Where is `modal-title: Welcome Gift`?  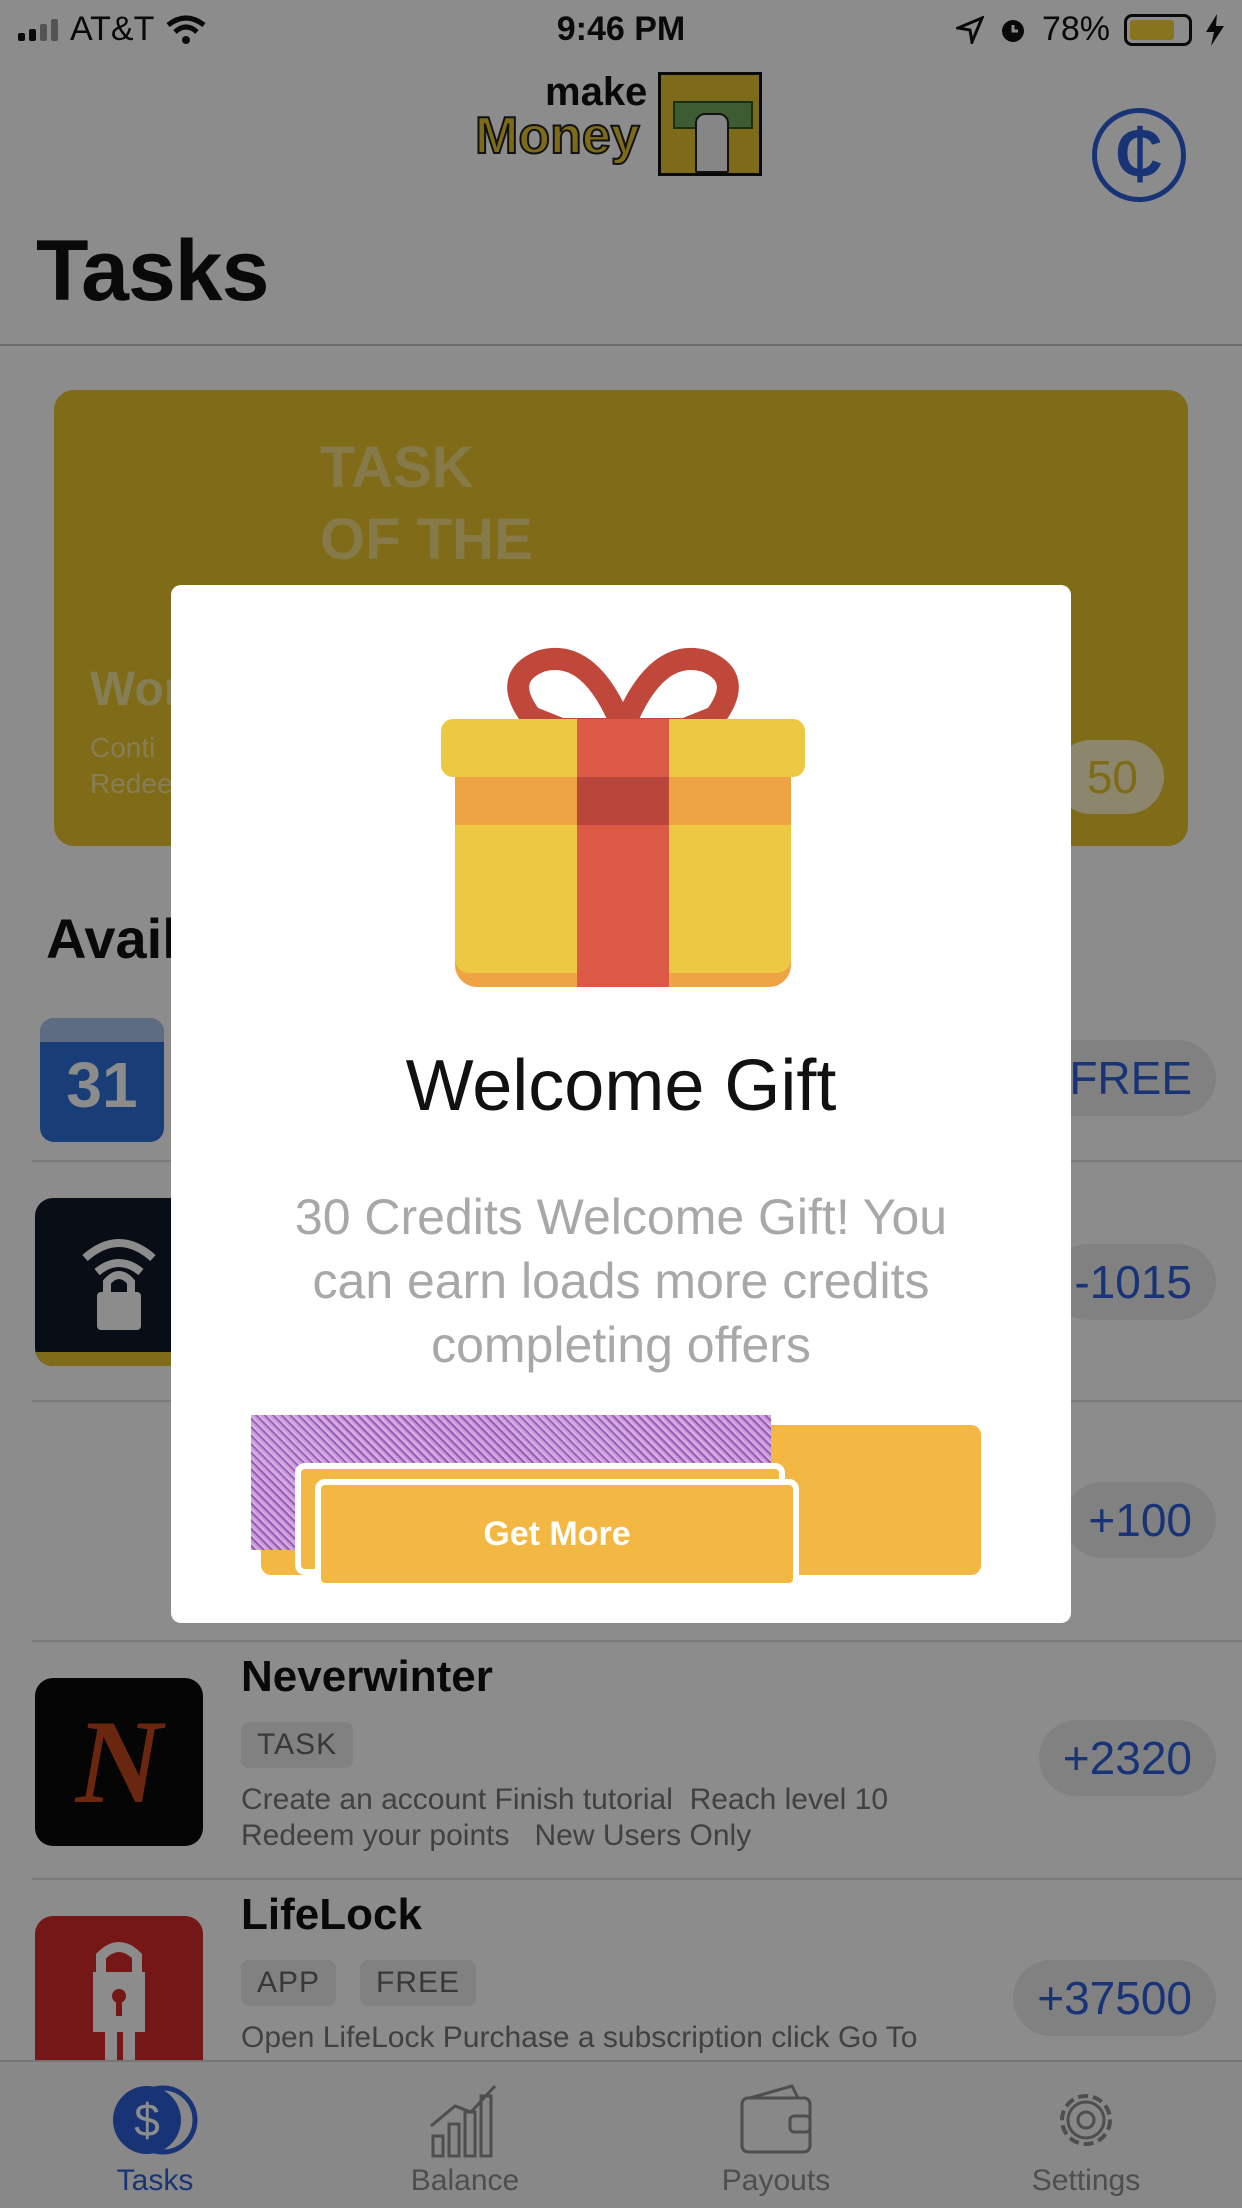 modal-title: Welcome Gift is located at coordinates (621, 1086).